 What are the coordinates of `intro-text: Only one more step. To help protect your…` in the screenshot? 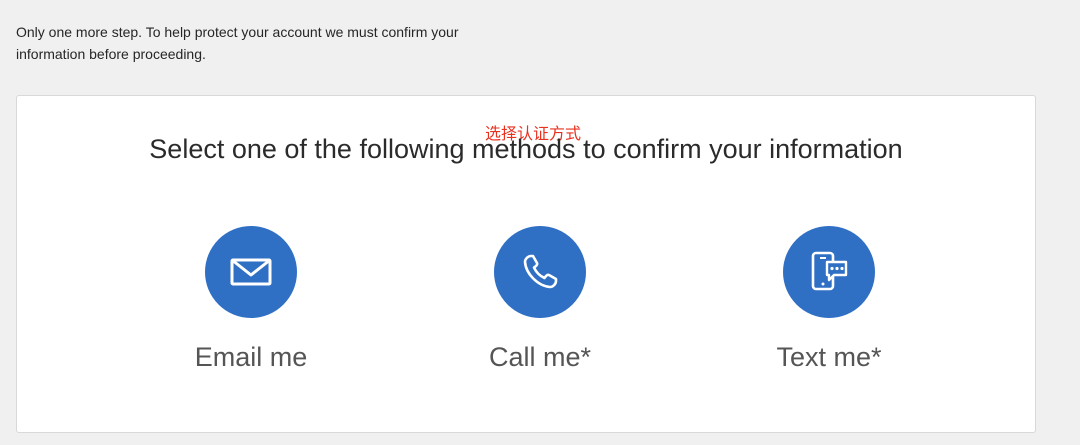 It's located at (296, 43).